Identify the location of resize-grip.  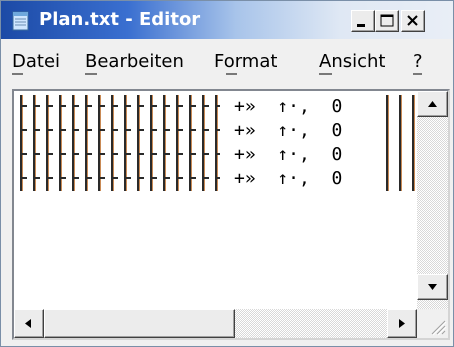
(432, 323).